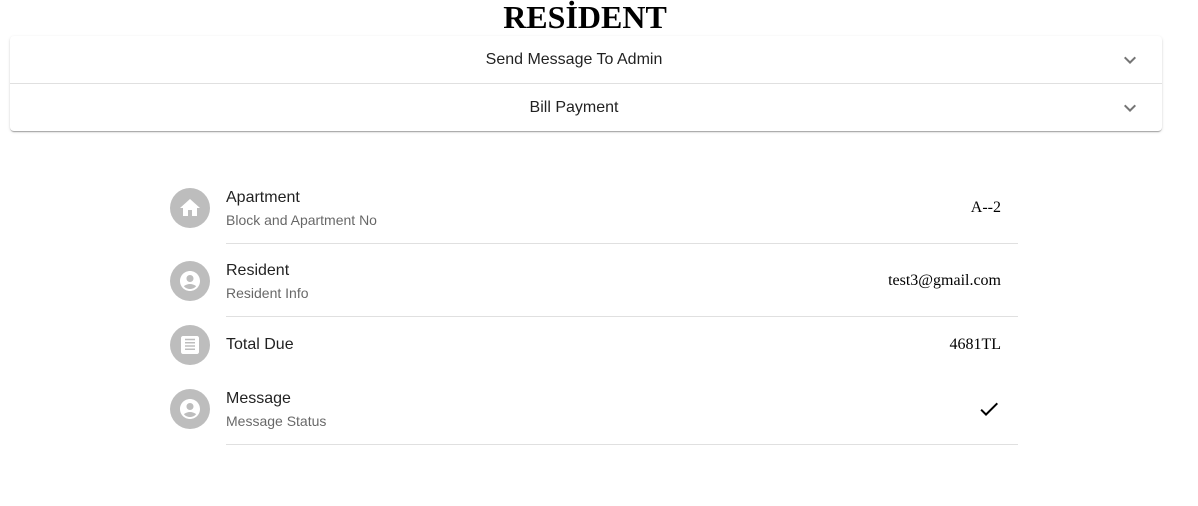 Image resolution: width=1198 pixels, height=506 pixels. I want to click on total-due-value: 4681TL, so click(975, 344).